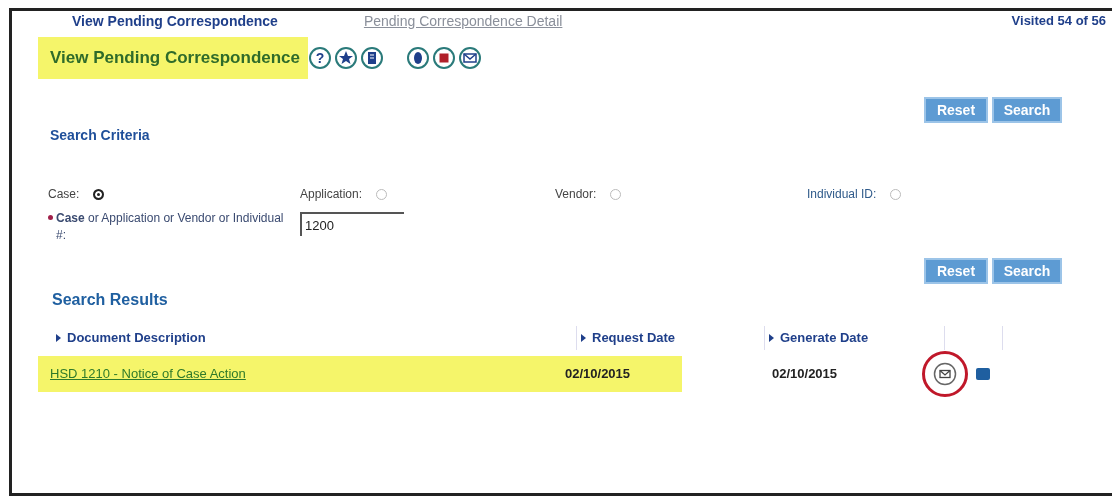  I want to click on page-title: View Pending Correspondence, so click(173, 58).